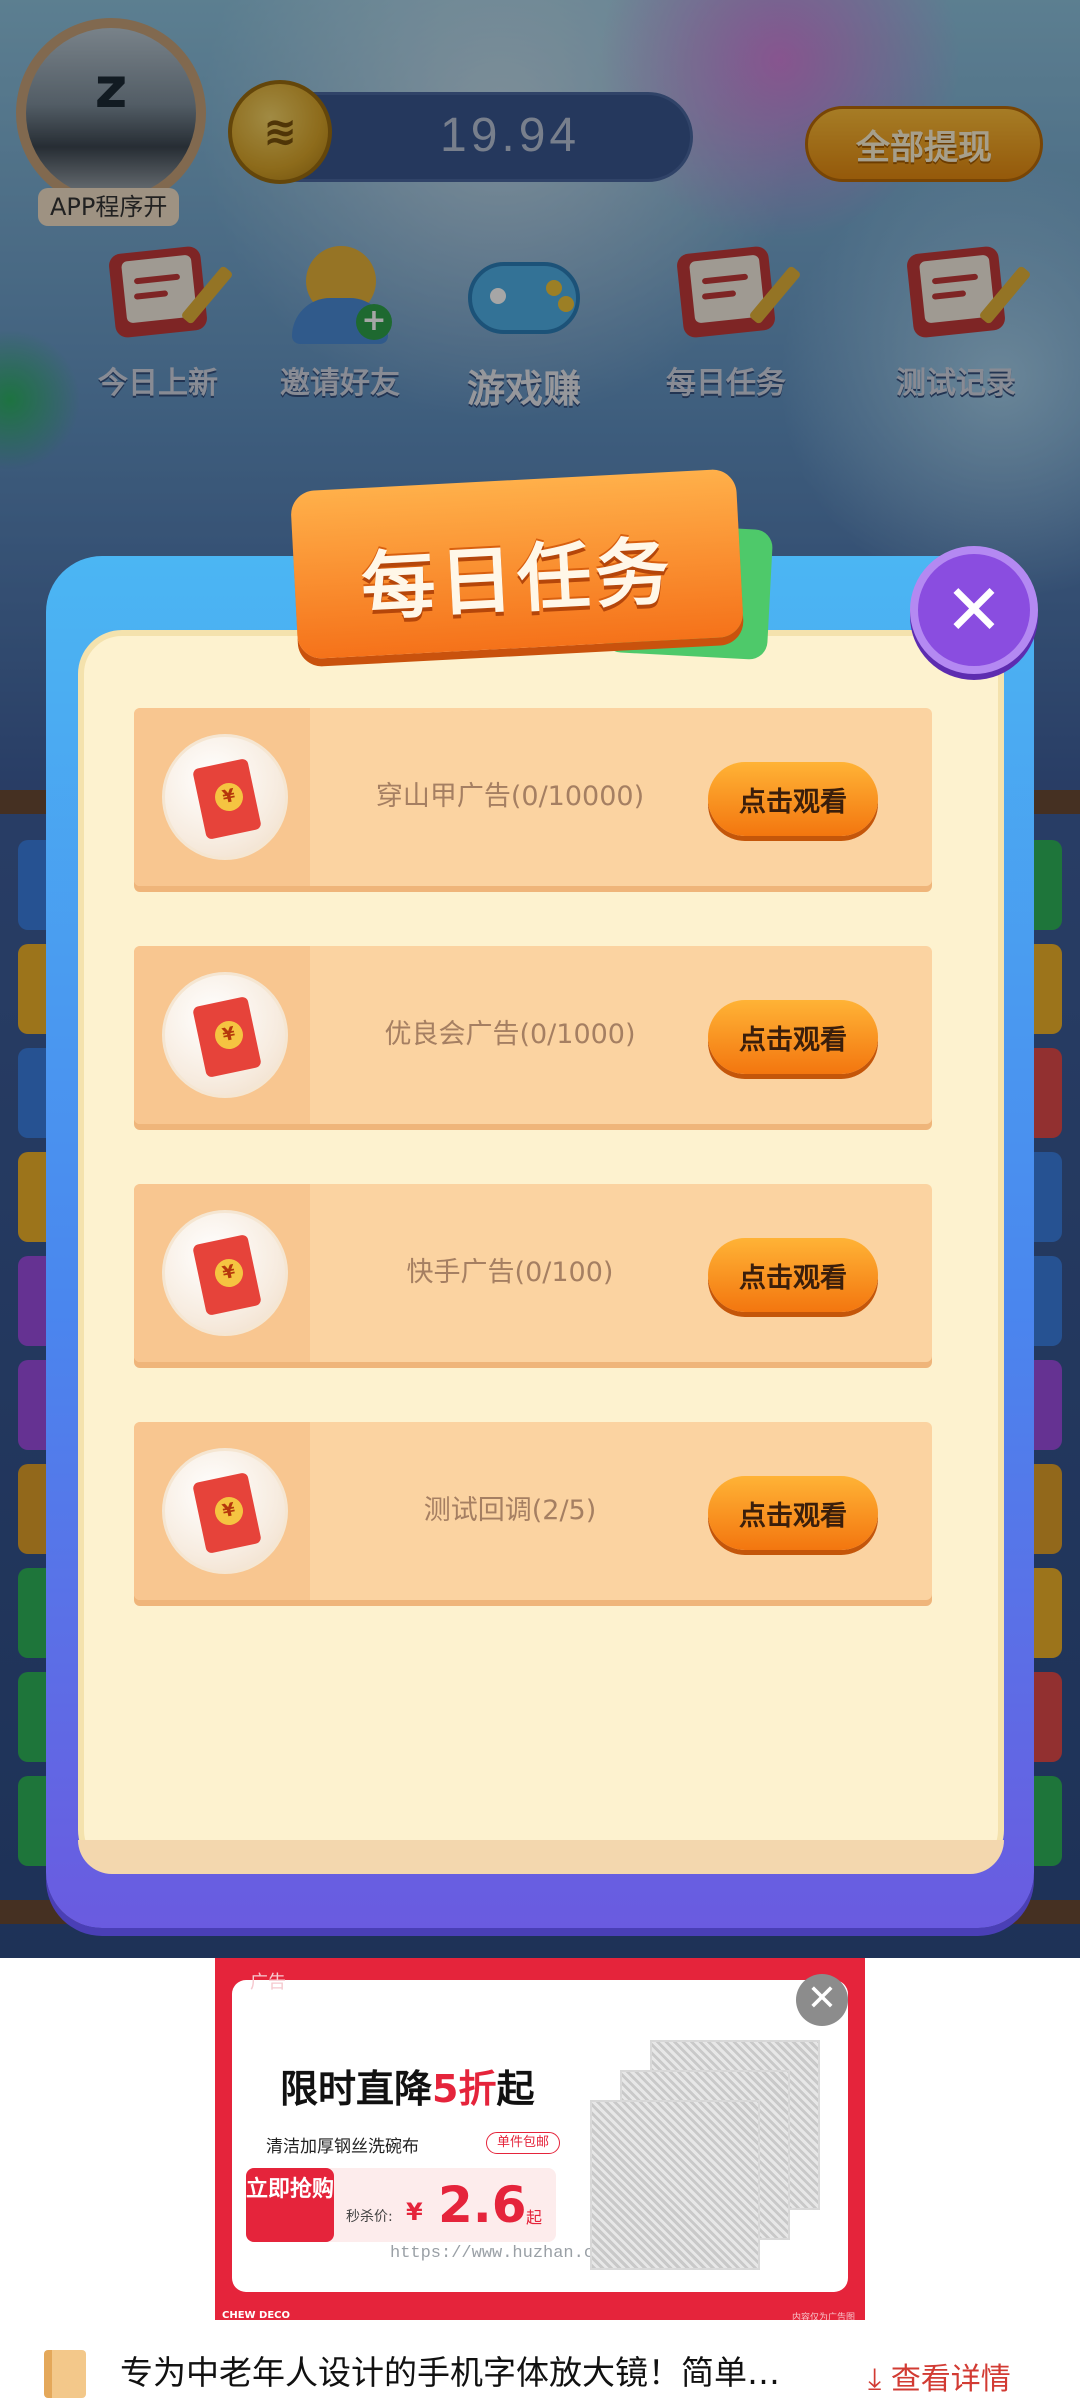 Image resolution: width=1080 pixels, height=2408 pixels. I want to click on ad-shipping-badge: 单件包邮, so click(523, 2143).